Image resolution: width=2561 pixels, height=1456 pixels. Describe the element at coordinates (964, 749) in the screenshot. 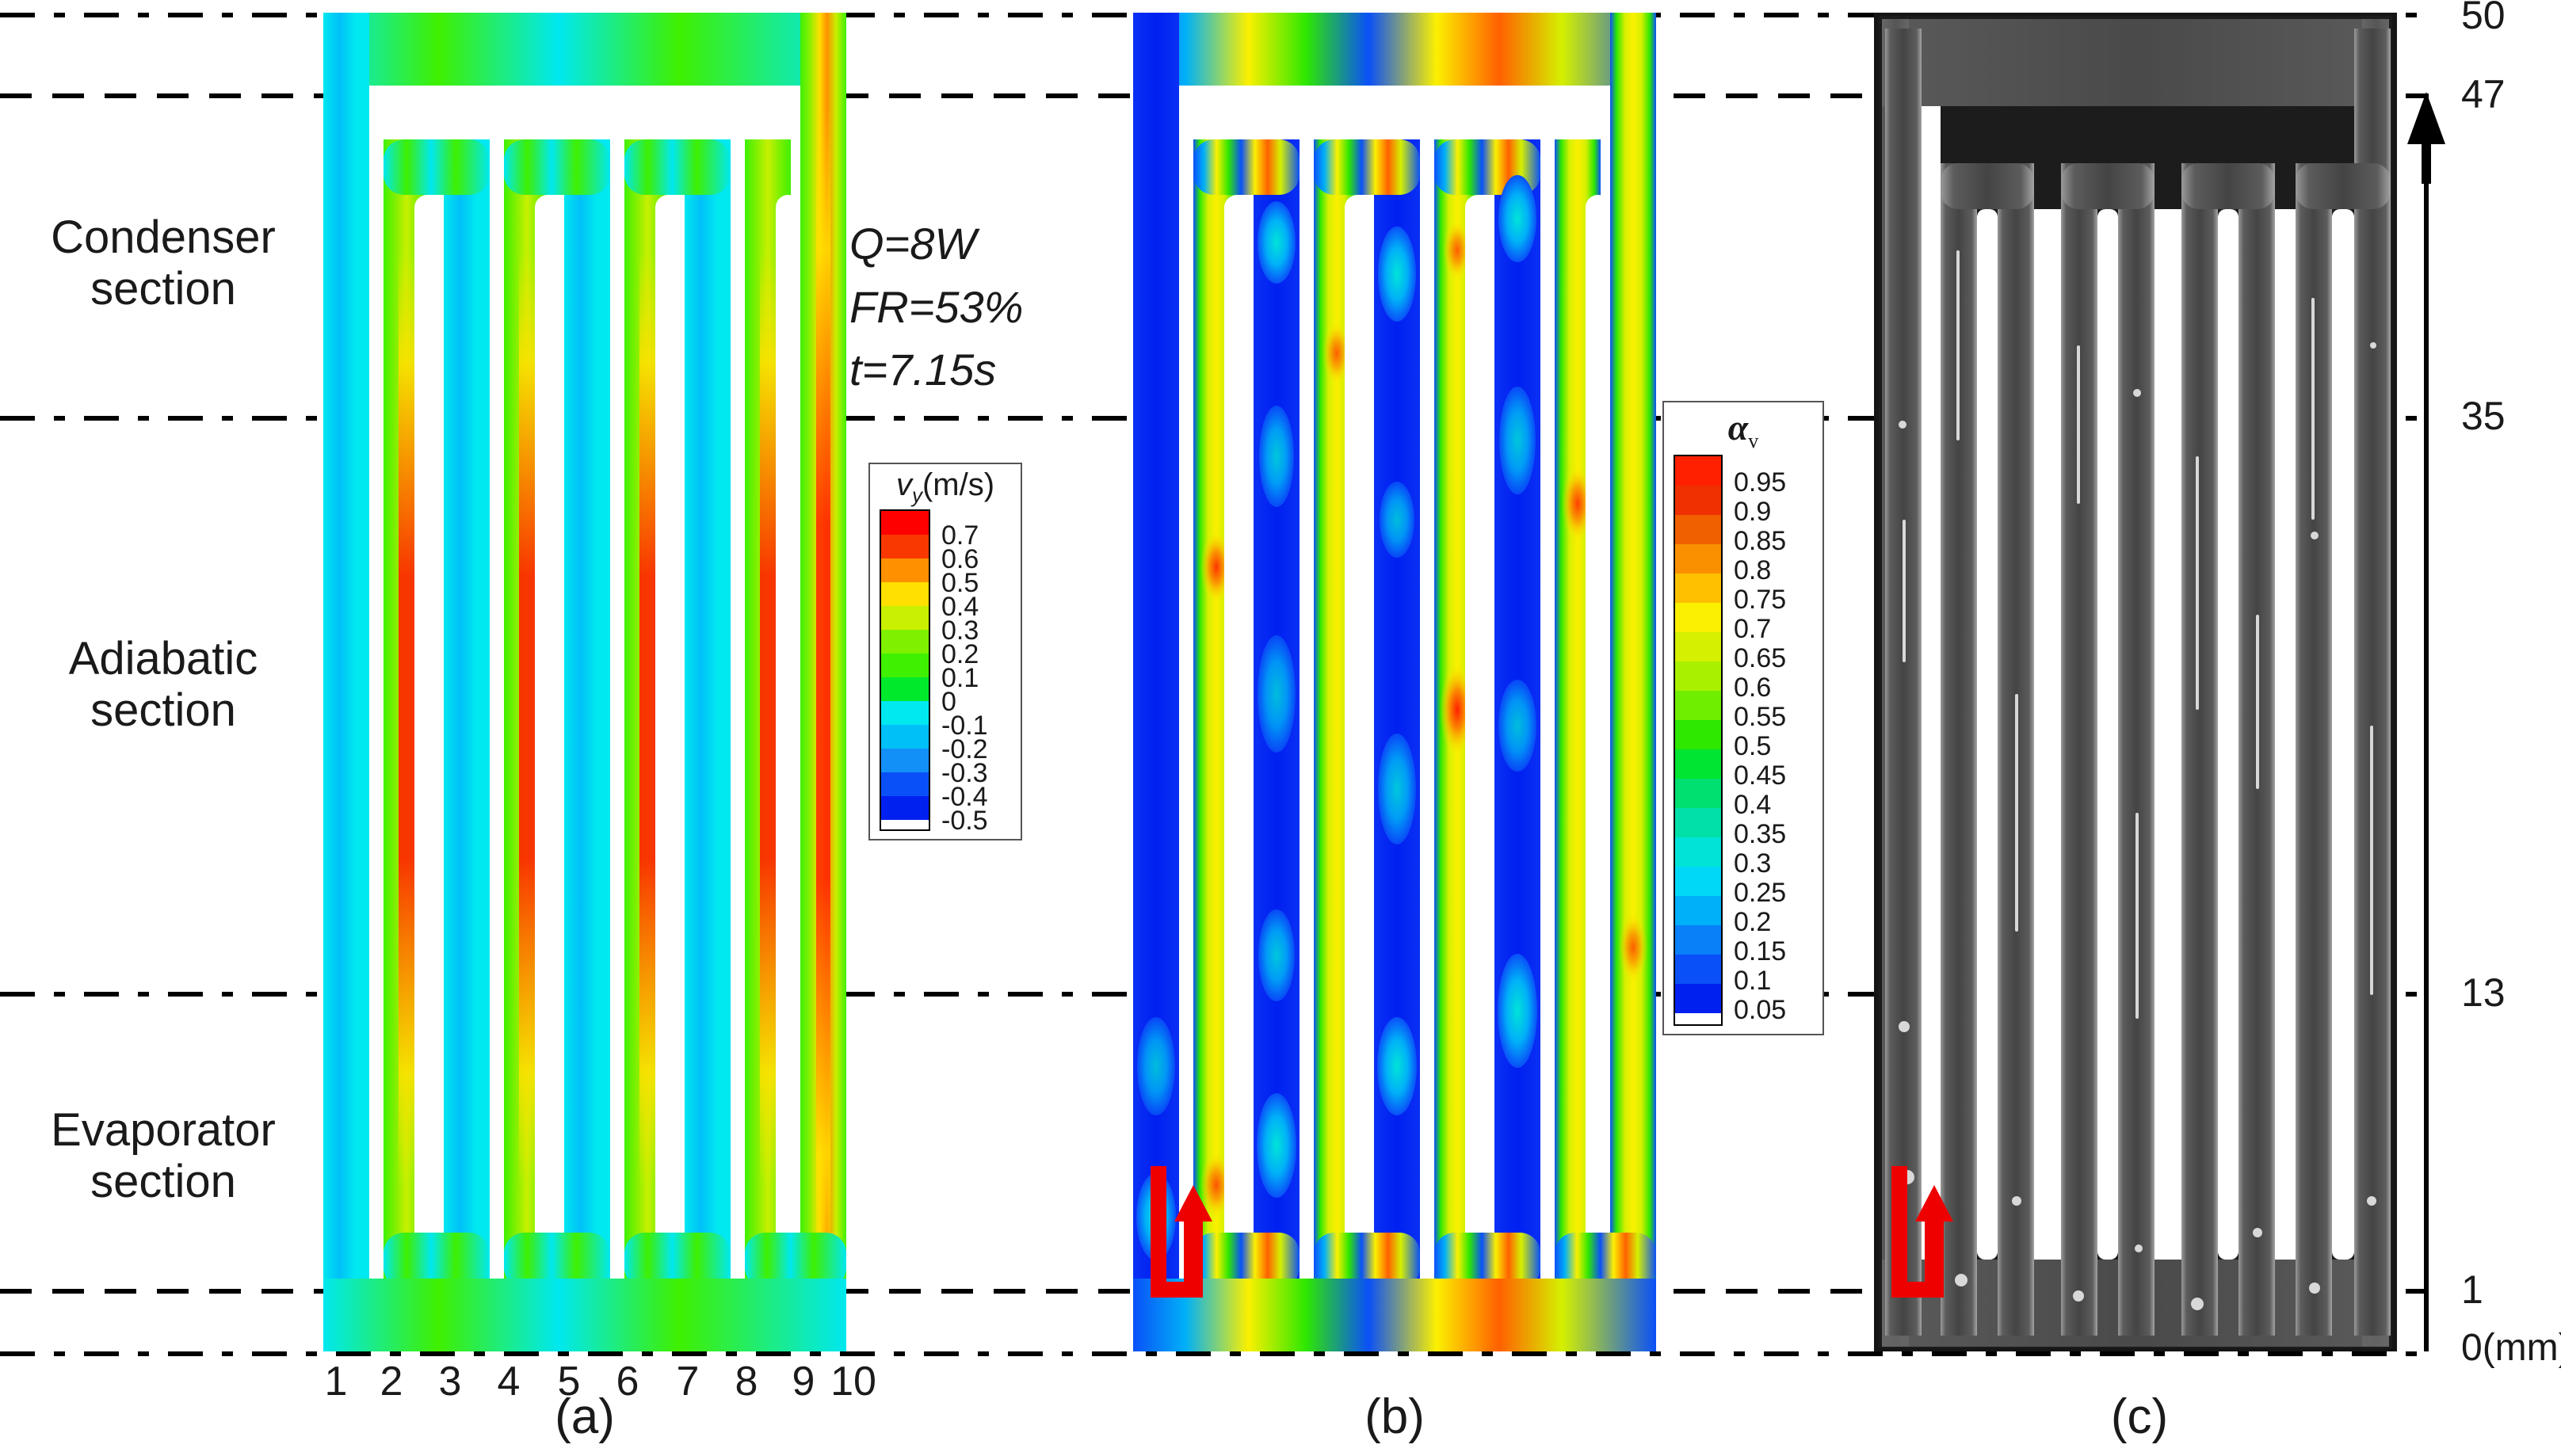

I see `colorbar-velocity-tick-9: -0.2` at that location.